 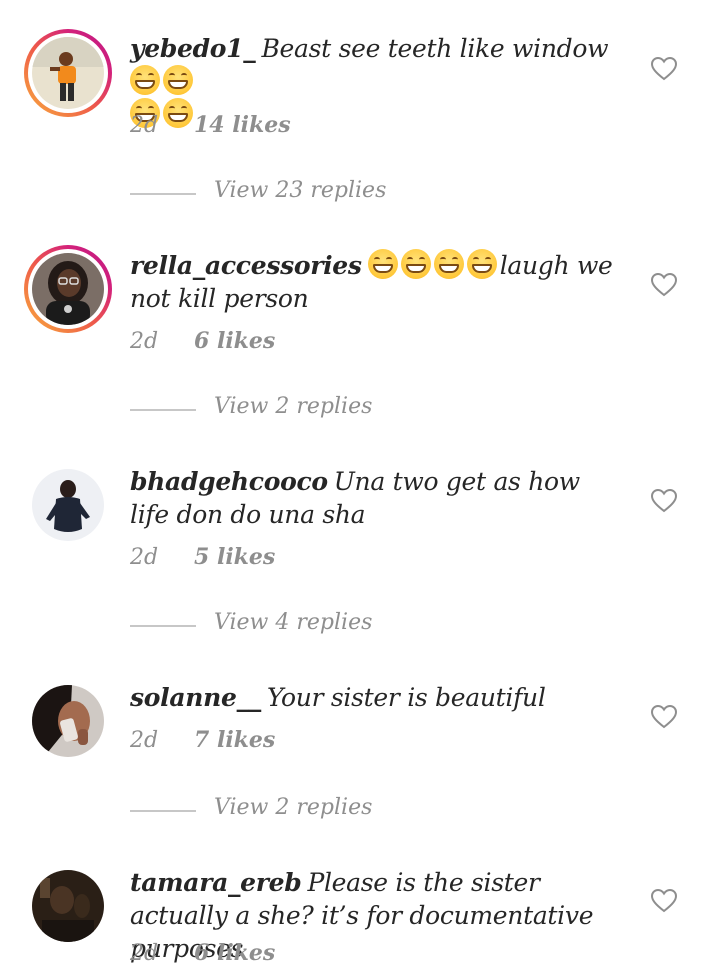 I want to click on view-replies-label: View 4 replies, so click(x=293, y=622).